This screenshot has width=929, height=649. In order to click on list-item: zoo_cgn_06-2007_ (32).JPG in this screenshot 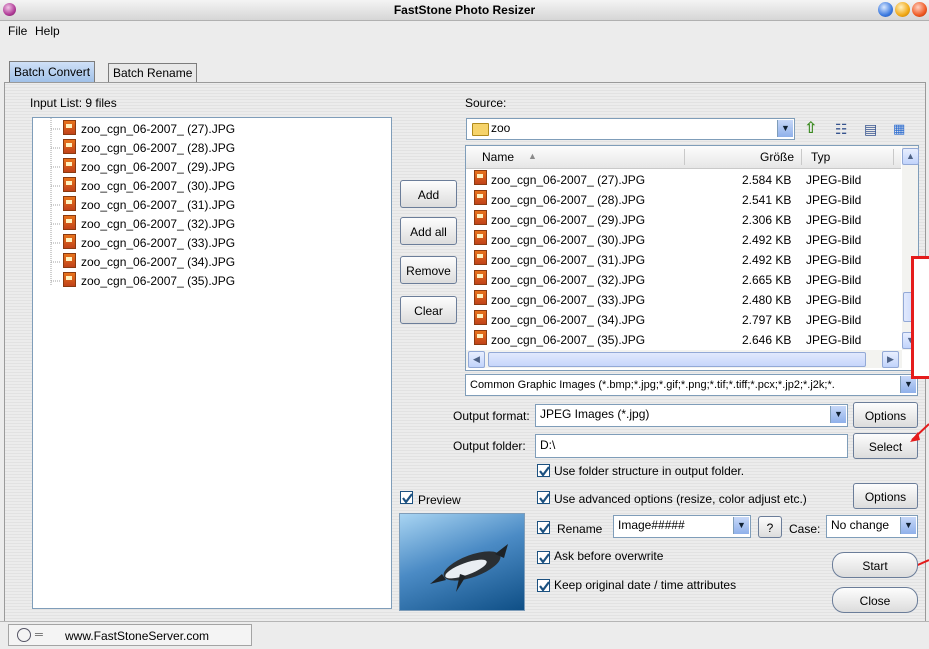, I will do `click(149, 224)`.